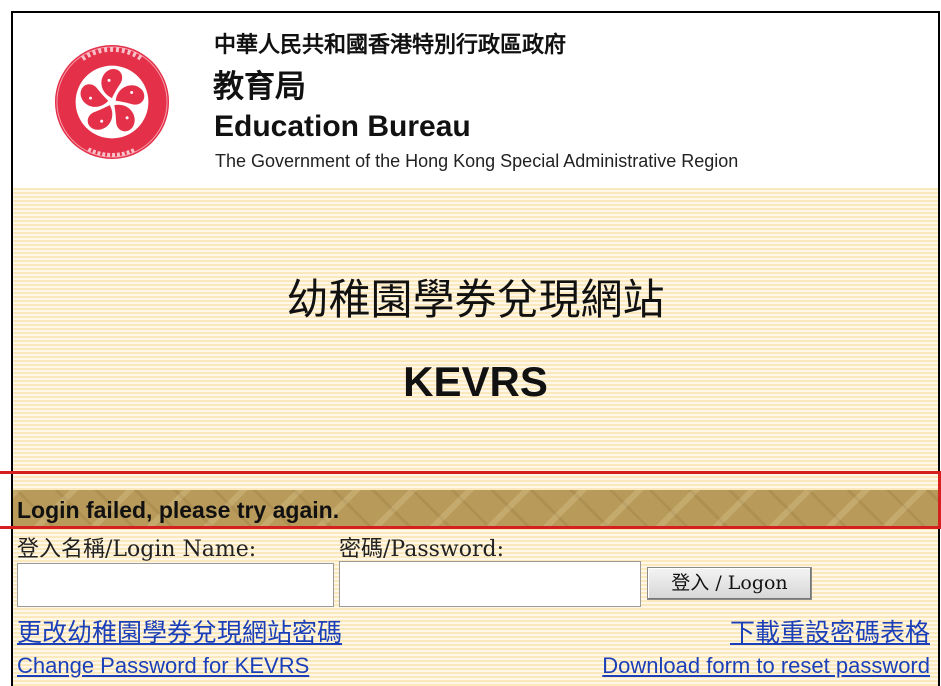 Image resolution: width=941 pixels, height=686 pixels. Describe the element at coordinates (729, 583) in the screenshot. I see `logon-button: 登入 / Logon` at that location.